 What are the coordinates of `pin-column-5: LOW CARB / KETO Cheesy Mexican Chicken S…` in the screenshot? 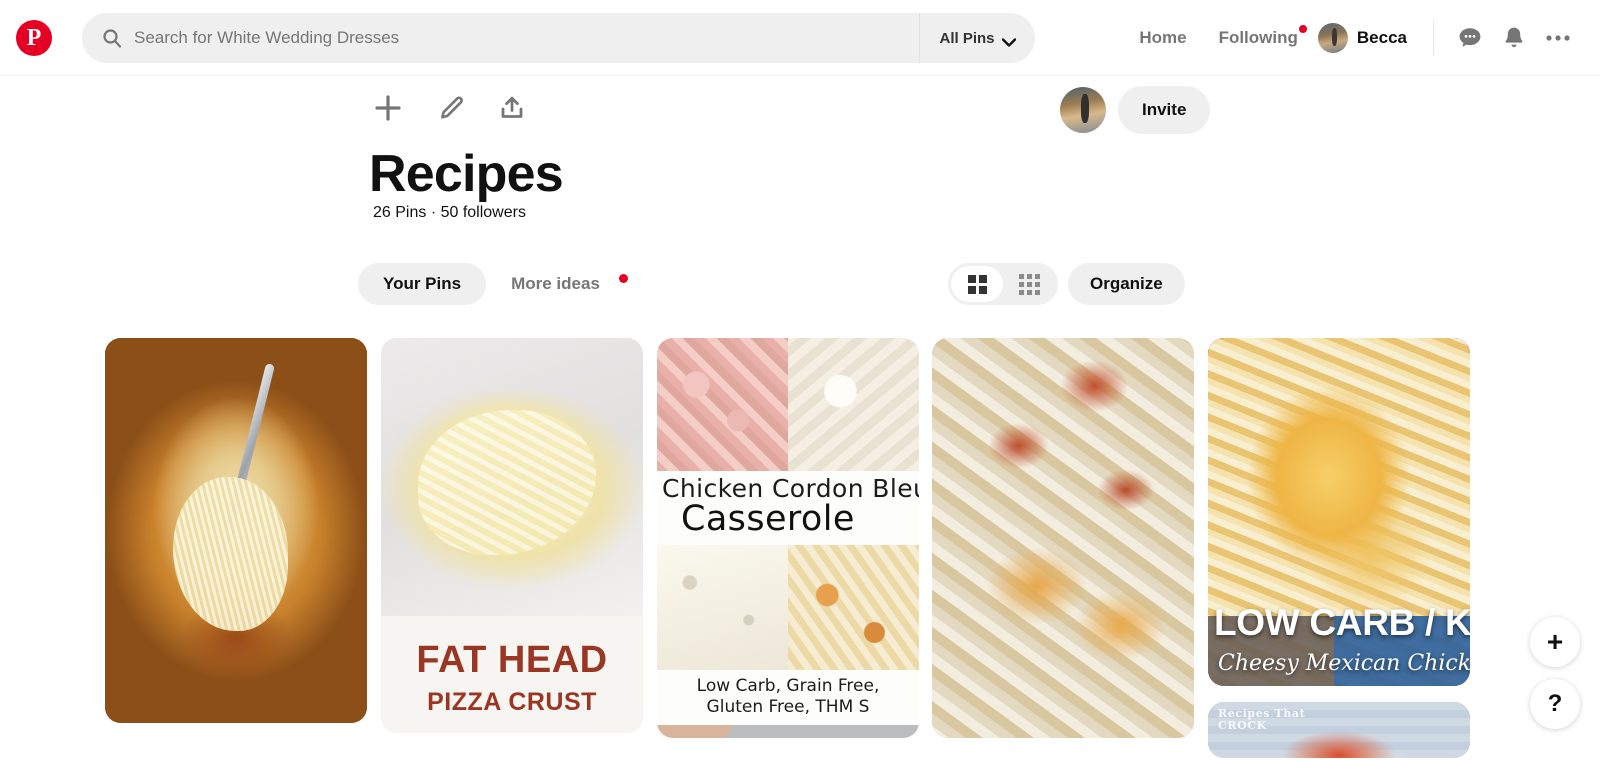 It's located at (1339, 556).